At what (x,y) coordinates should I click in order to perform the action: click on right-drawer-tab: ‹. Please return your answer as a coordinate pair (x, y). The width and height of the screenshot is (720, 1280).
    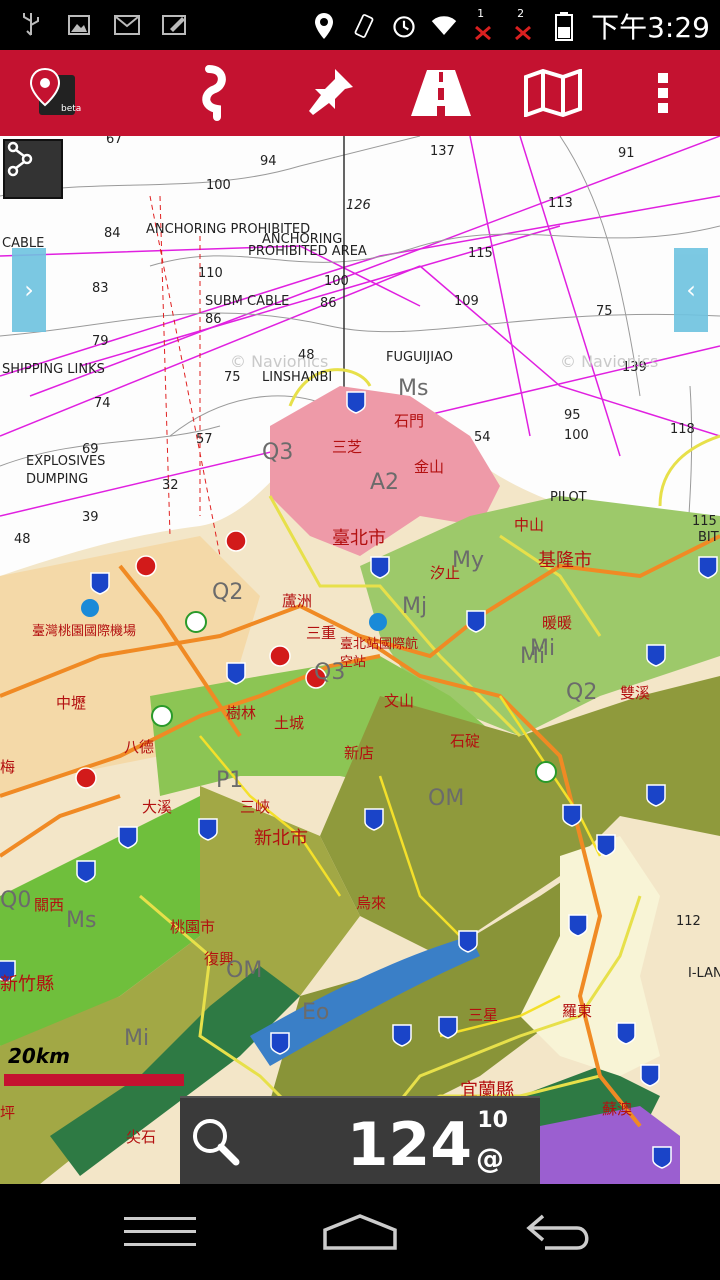
    Looking at the image, I should click on (691, 290).